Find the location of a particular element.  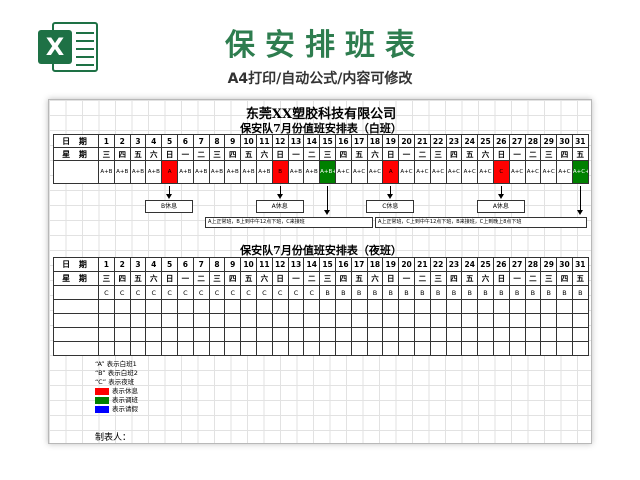

shift-cell: A is located at coordinates (391, 172).